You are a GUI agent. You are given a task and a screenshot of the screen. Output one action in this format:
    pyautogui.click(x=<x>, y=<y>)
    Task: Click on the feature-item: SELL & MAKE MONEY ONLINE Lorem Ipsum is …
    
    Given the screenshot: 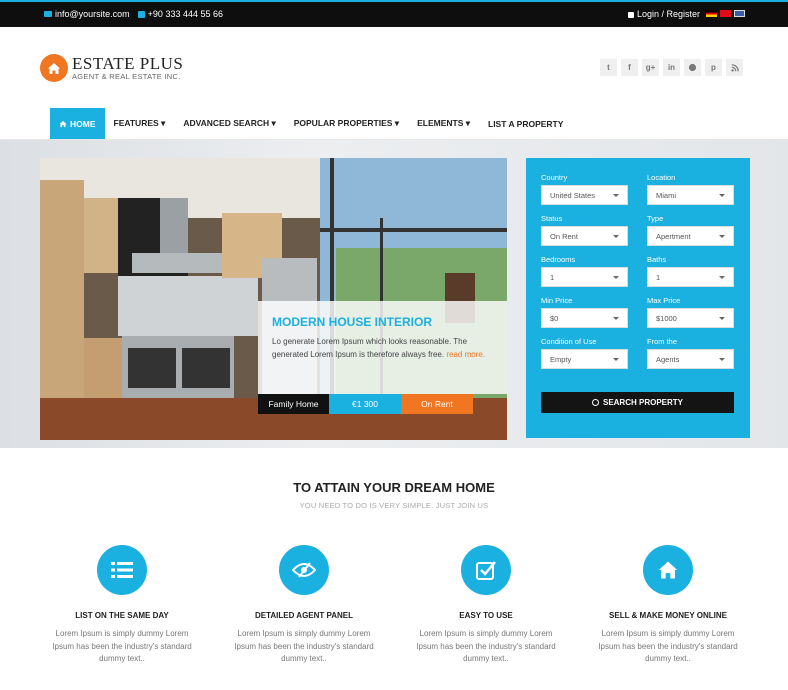 What is the action you would take?
    pyautogui.click(x=668, y=605)
    